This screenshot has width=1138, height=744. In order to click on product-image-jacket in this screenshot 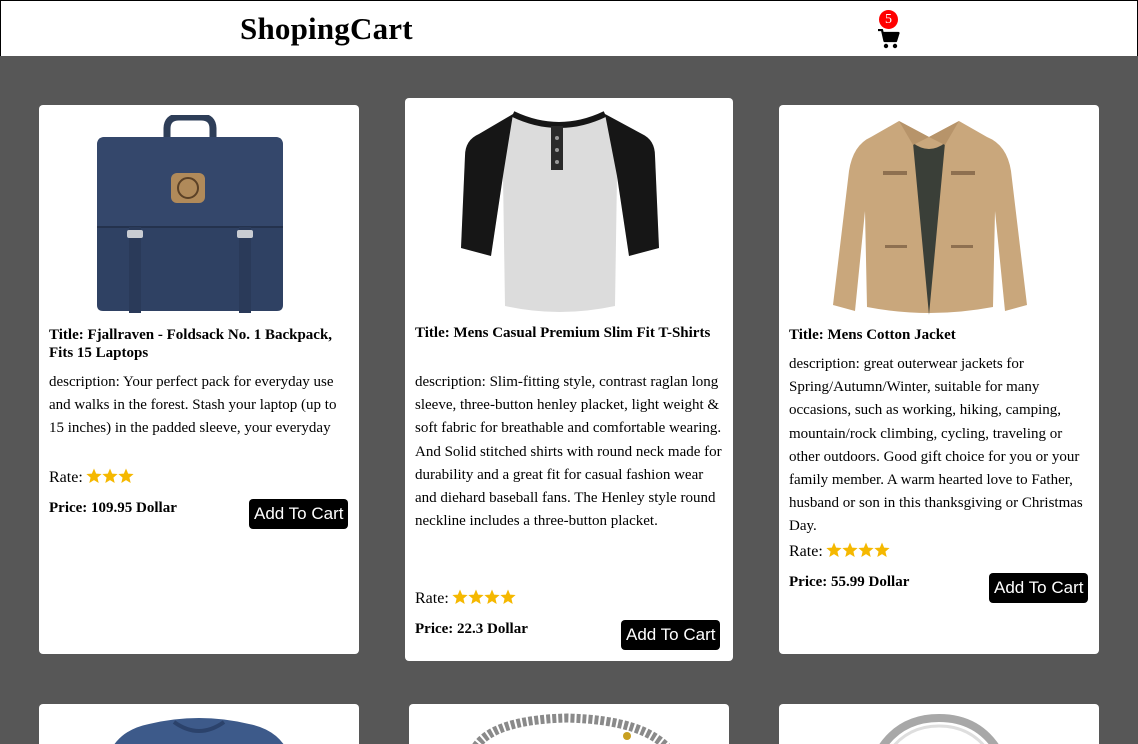, I will do `click(929, 215)`.